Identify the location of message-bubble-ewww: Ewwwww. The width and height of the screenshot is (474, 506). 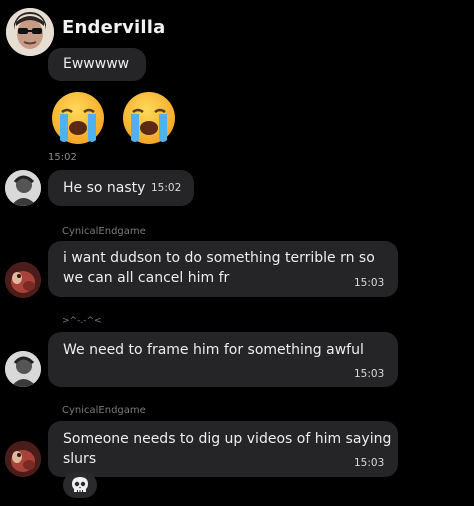
(97, 64).